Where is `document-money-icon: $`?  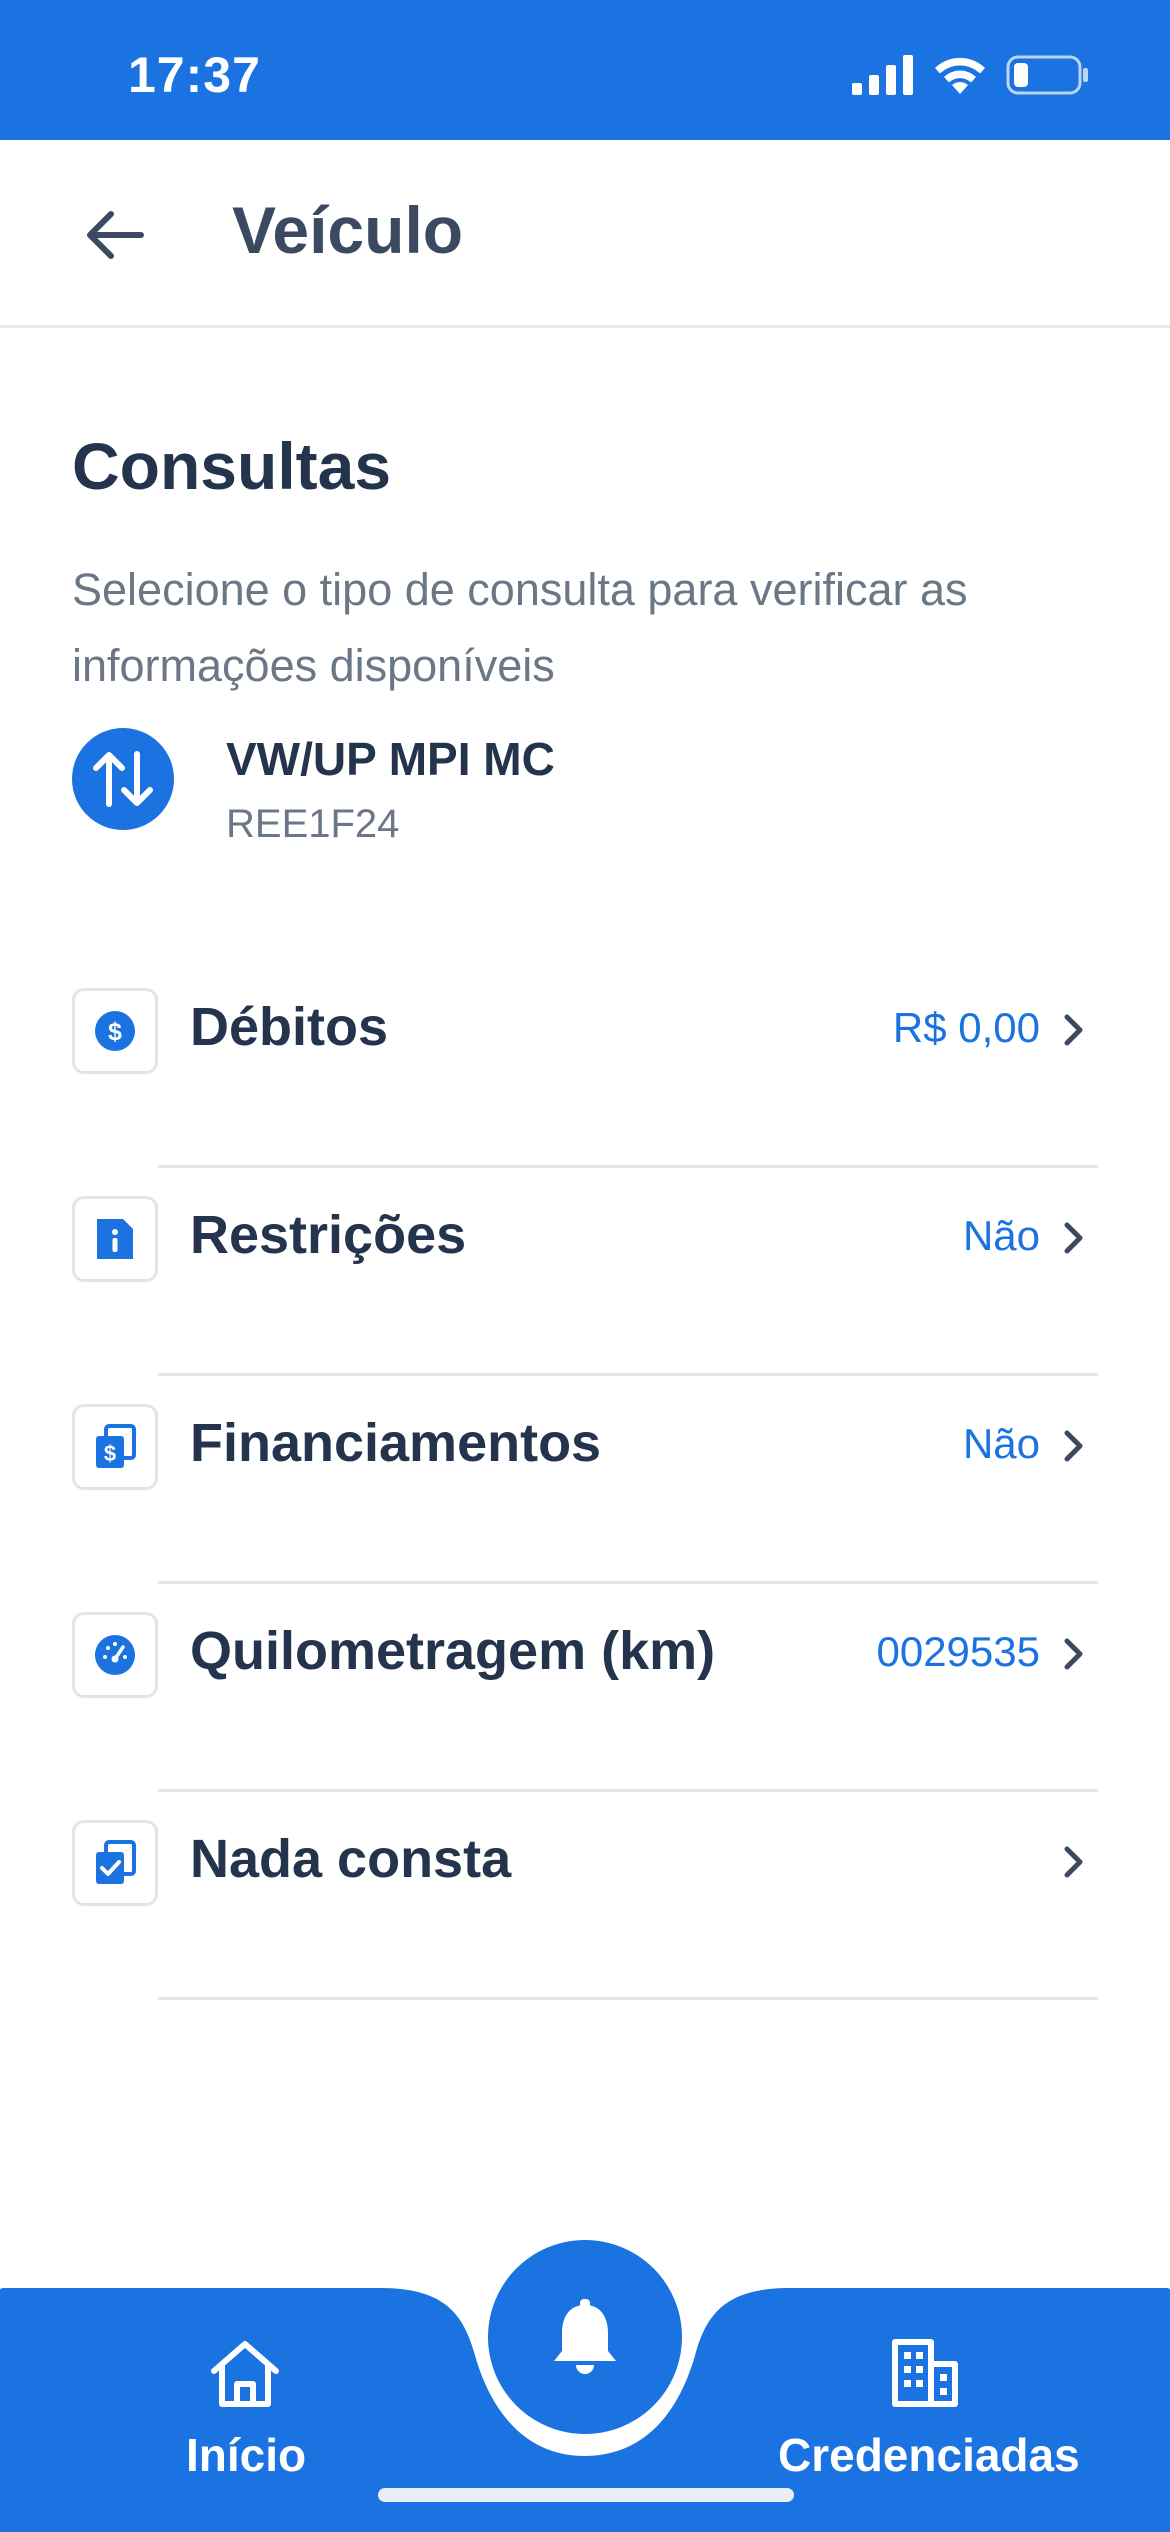 document-money-icon: $ is located at coordinates (116, 1446).